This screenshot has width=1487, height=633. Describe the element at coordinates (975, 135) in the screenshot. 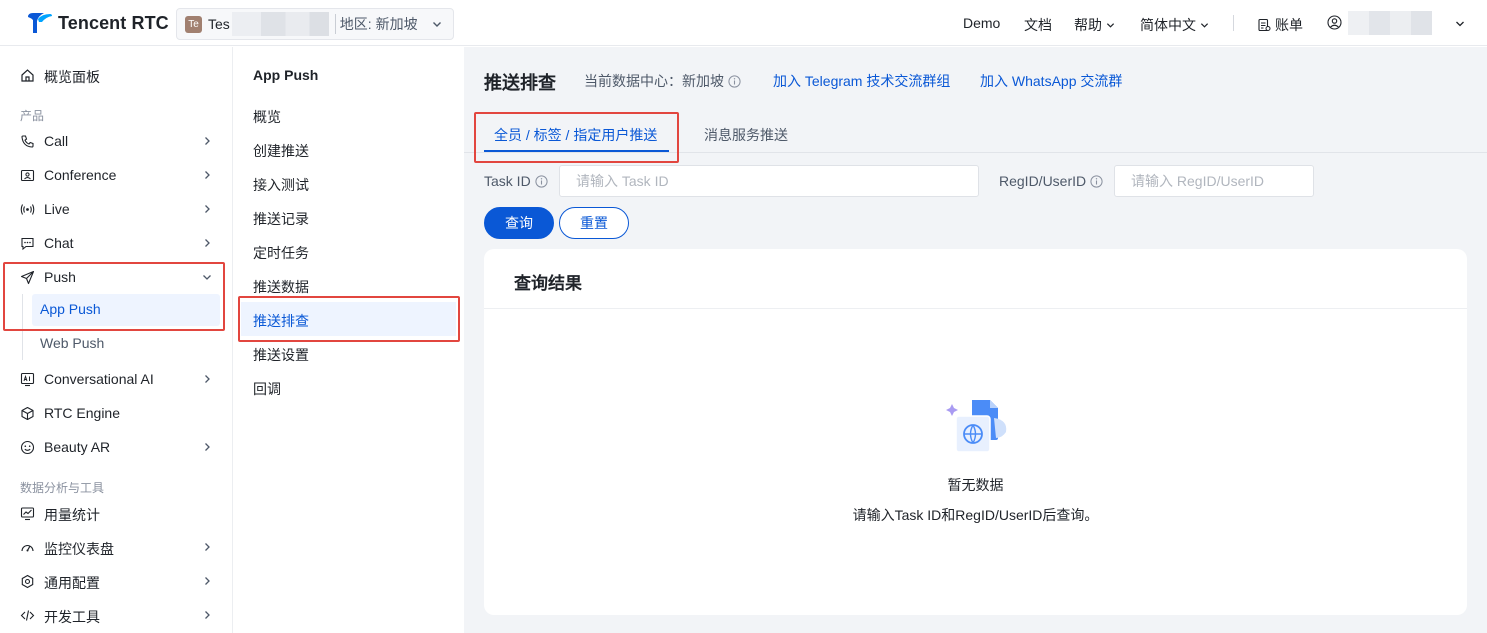

I see `tab-bar: 全员 / 标签 / 指定用户推送 消息服务推送` at that location.